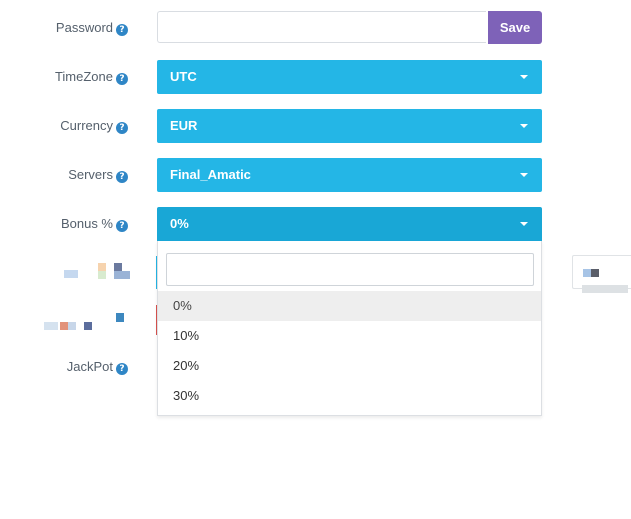 The width and height of the screenshot is (631, 519). What do you see at coordinates (349, 366) in the screenshot?
I see `dropdown-option-20: 20%` at bounding box center [349, 366].